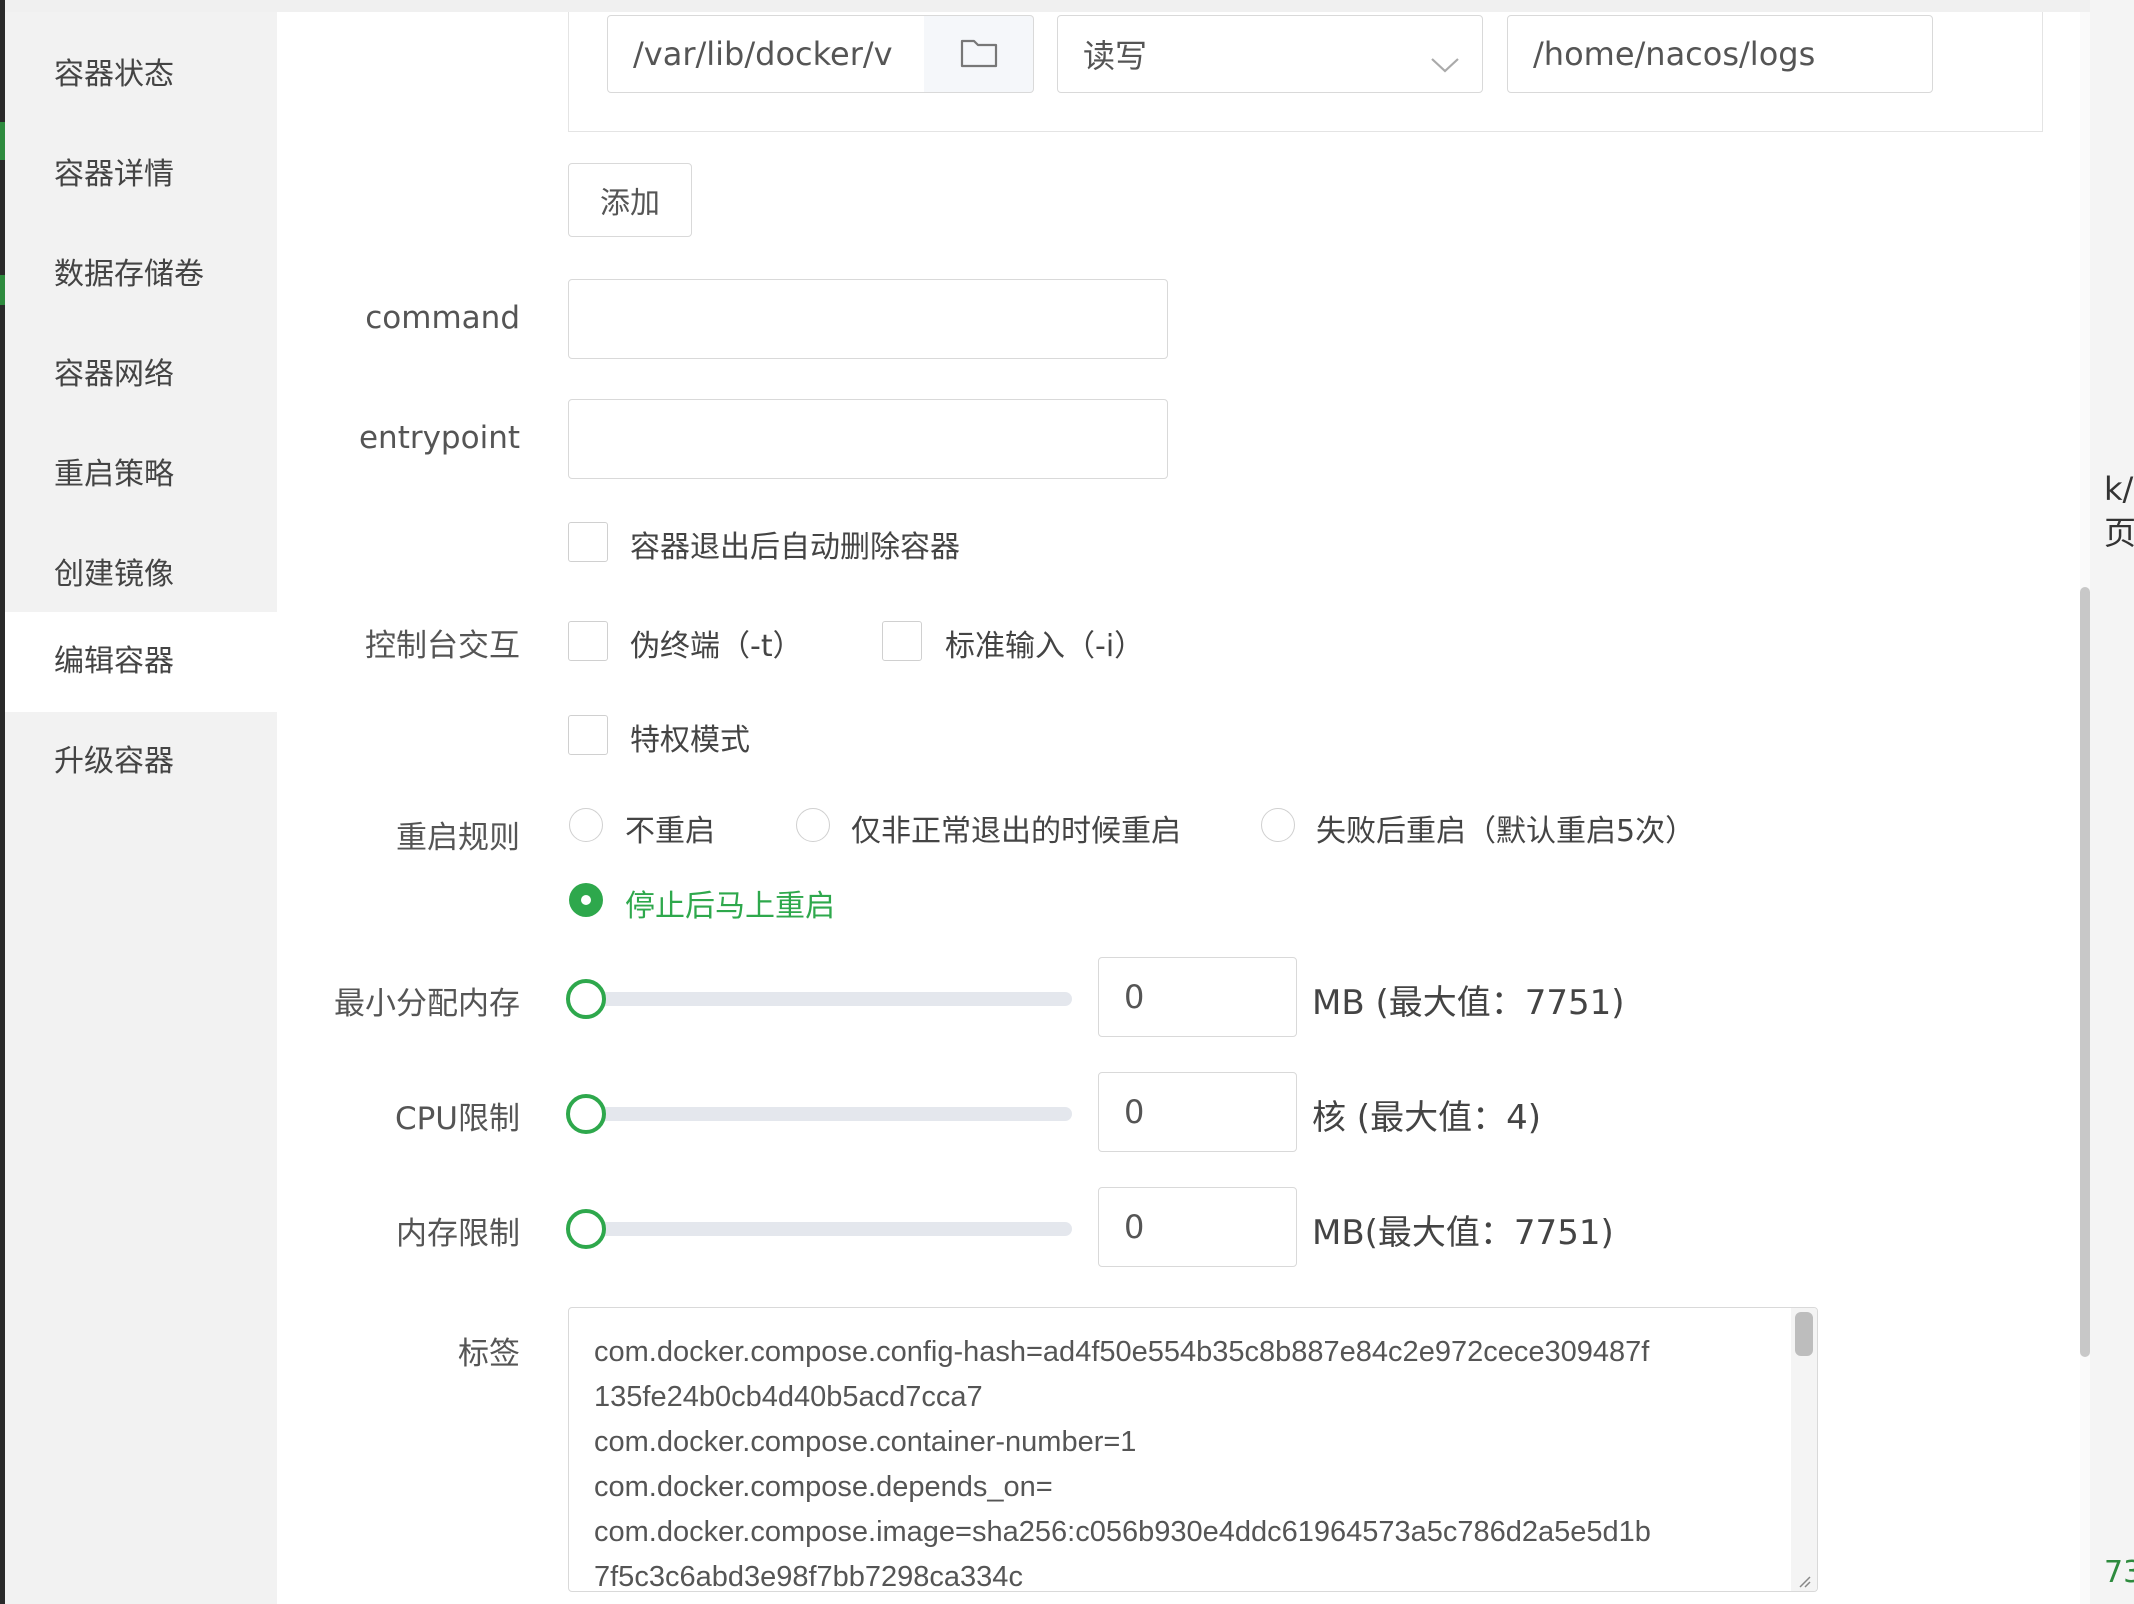 Image resolution: width=2134 pixels, height=1604 pixels. I want to click on dialog-scrollbar, so click(2085, 972).